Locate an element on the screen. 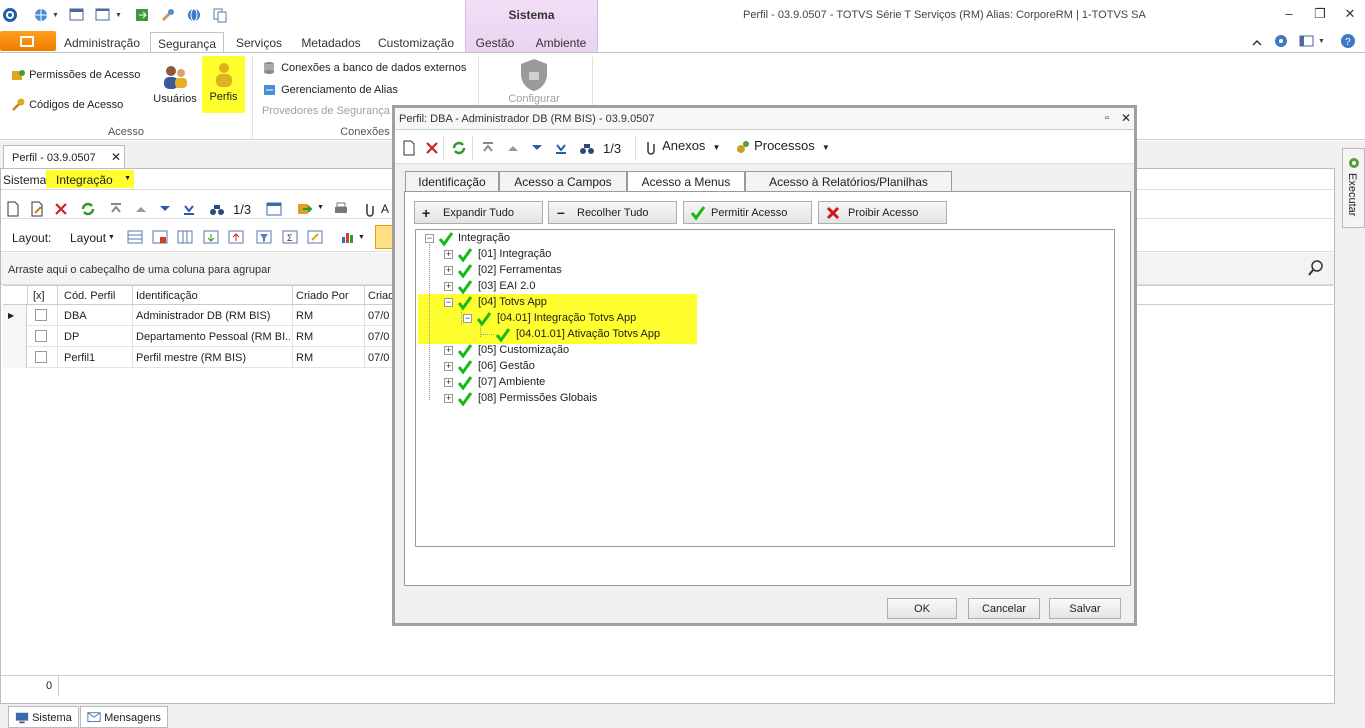 The image size is (1365, 728). minimize-icon: – is located at coordinates (1289, 15).